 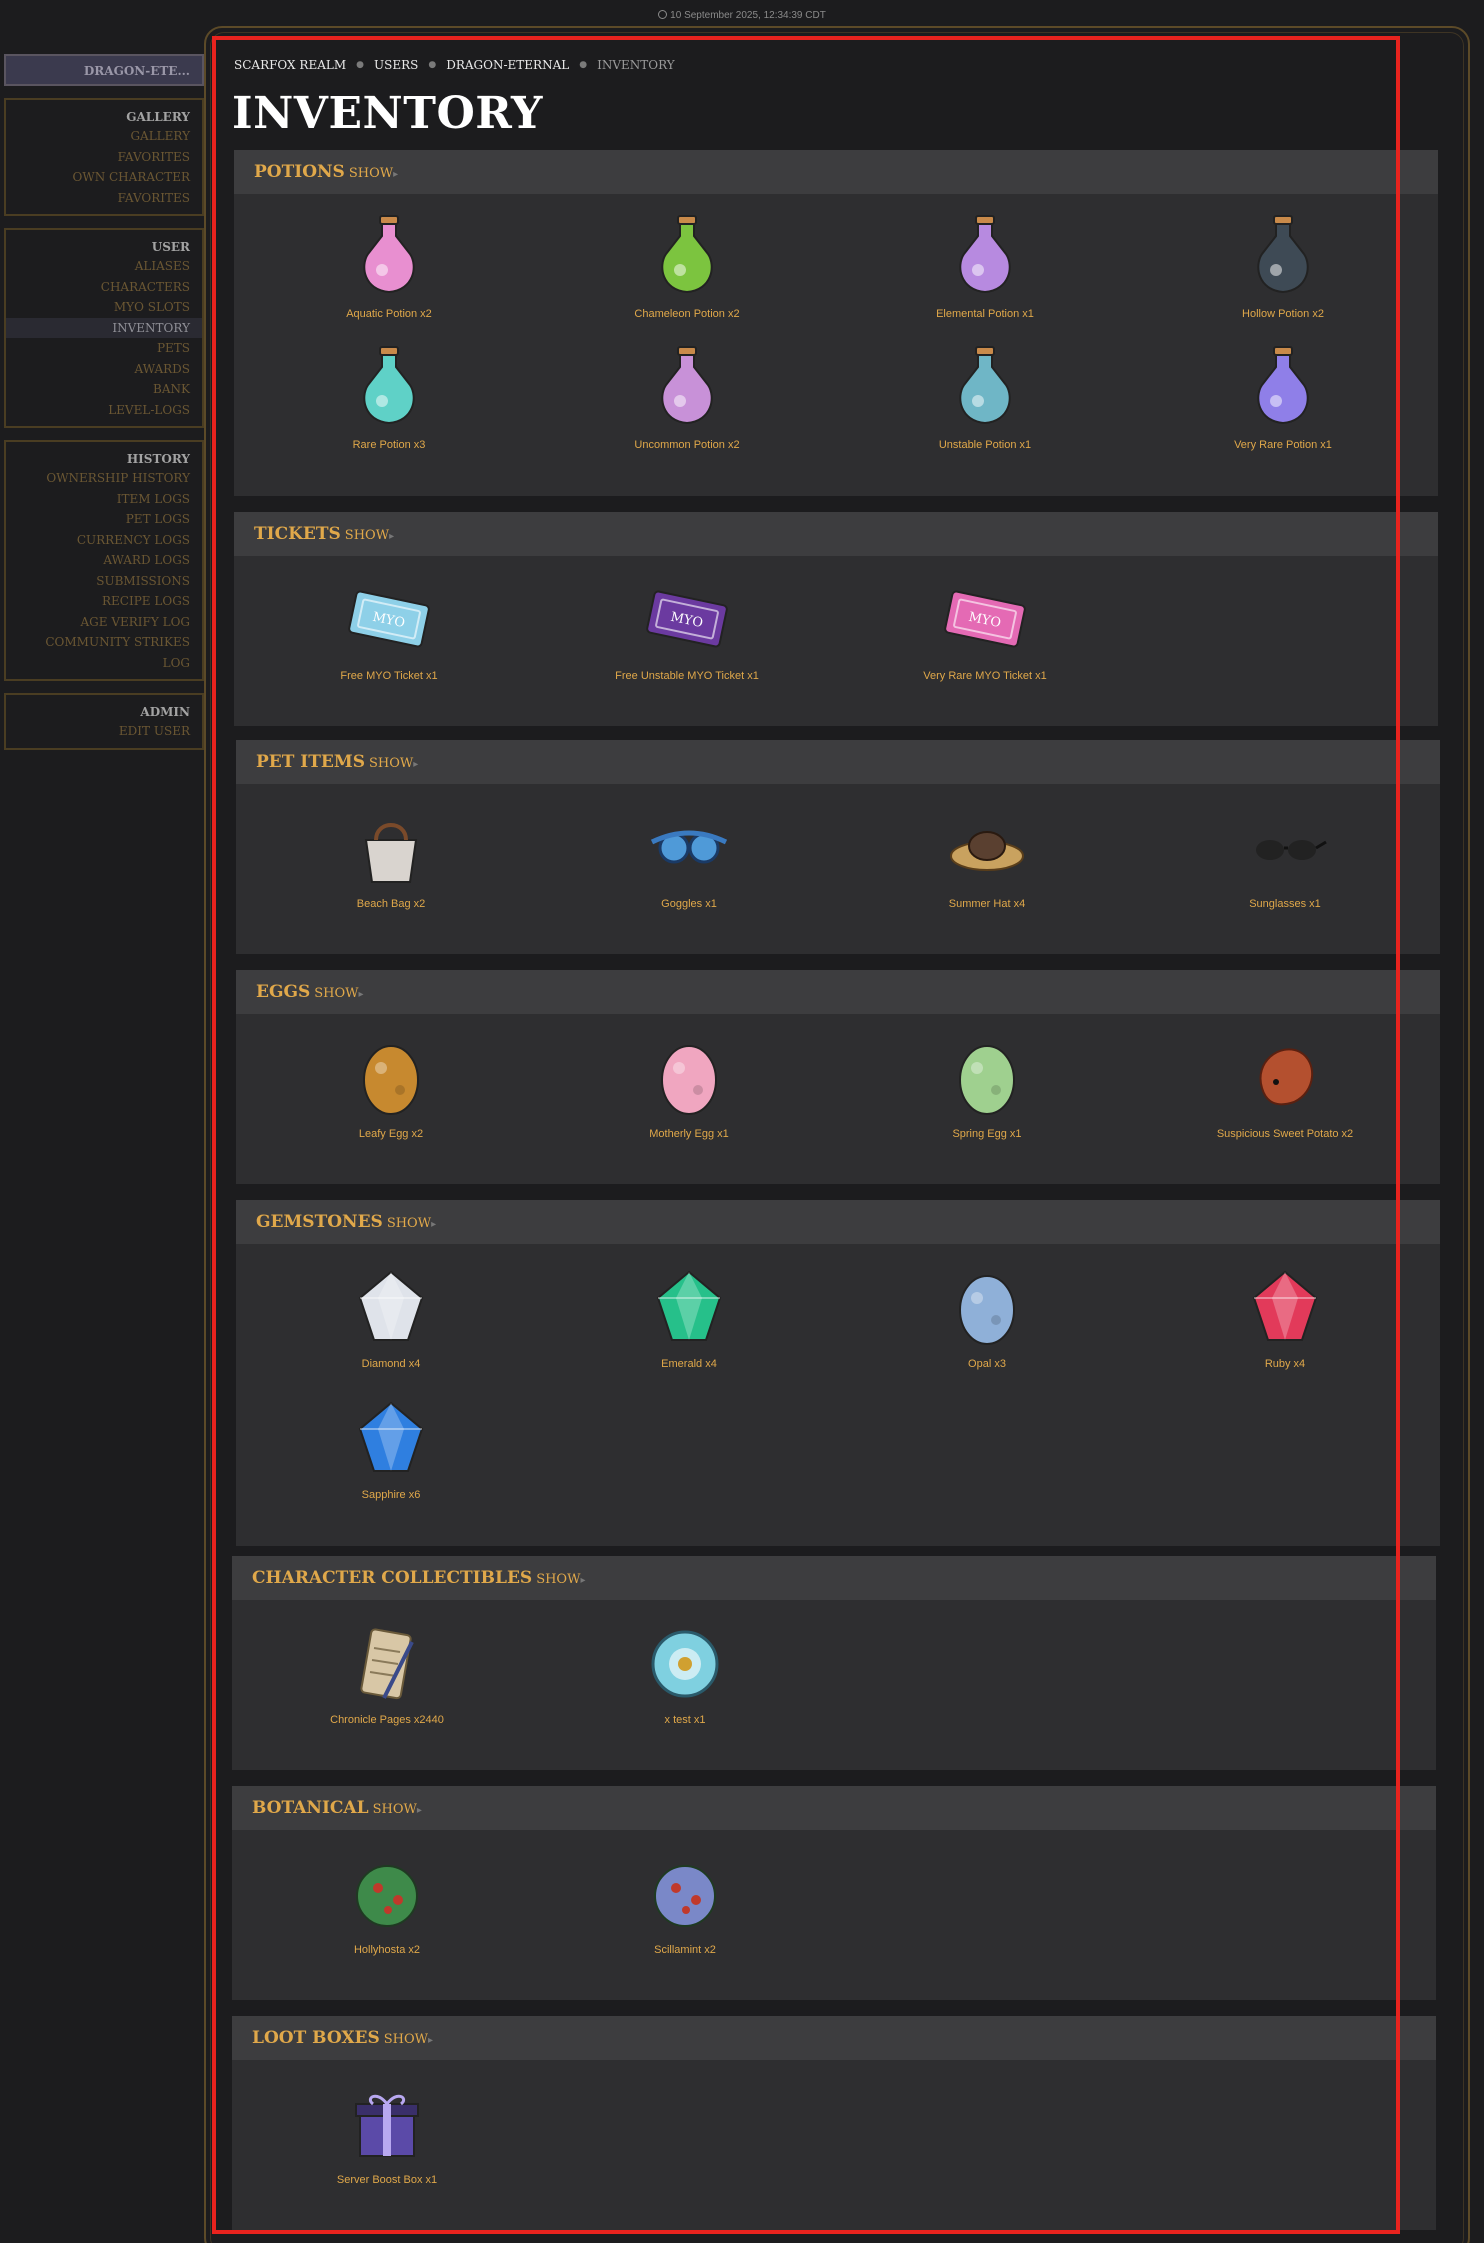 I want to click on sidebar-item-gallery: GALLERY, so click(x=104, y=136).